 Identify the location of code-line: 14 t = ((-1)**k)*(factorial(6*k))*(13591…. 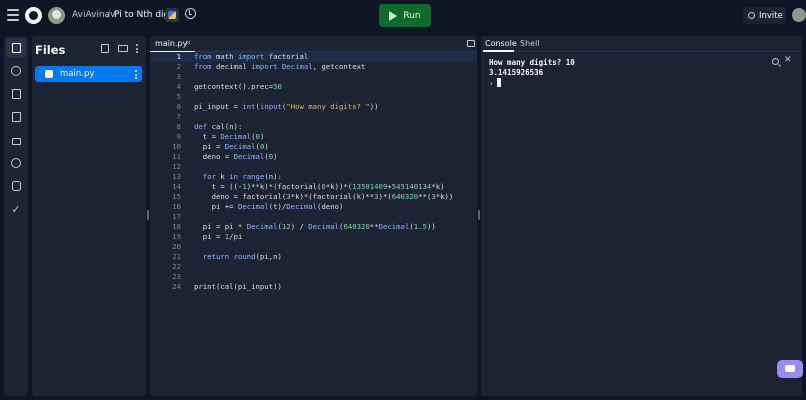
(313, 187).